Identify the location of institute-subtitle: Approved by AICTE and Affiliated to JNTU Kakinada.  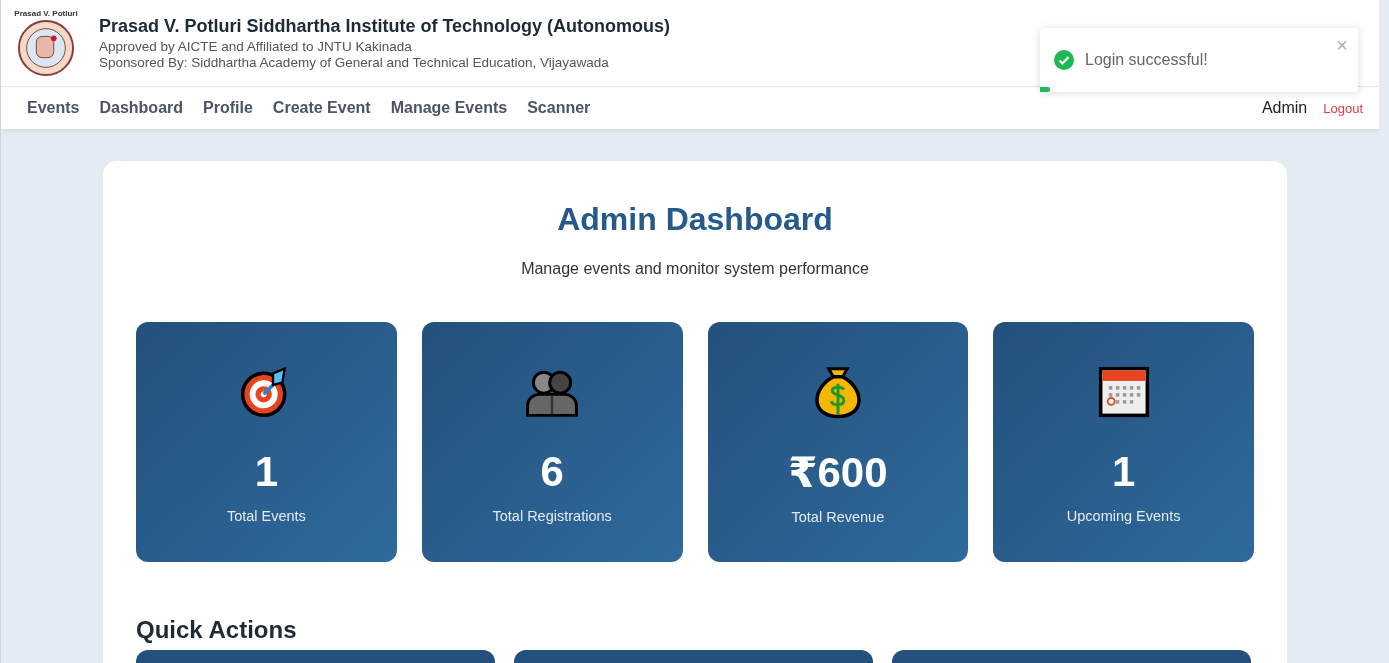
(256, 46).